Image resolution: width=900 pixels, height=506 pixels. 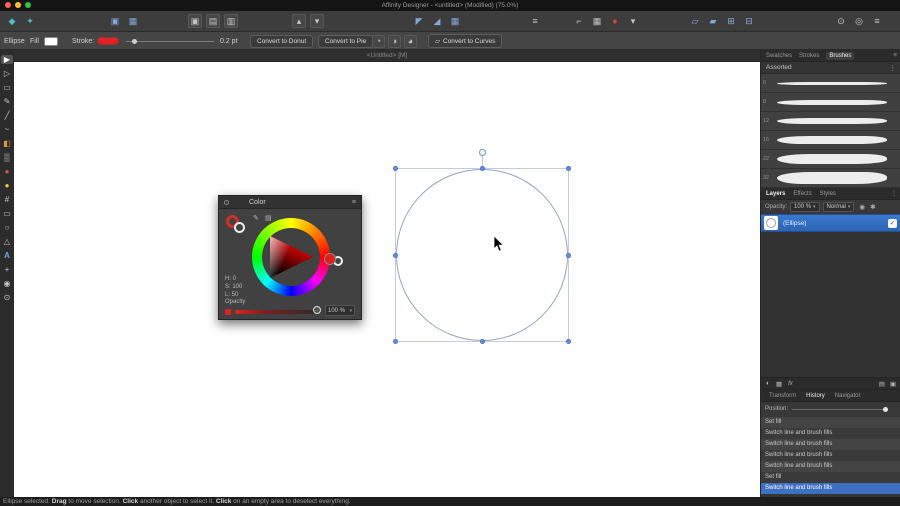 I want to click on fill-swatch, so click(x=51, y=41).